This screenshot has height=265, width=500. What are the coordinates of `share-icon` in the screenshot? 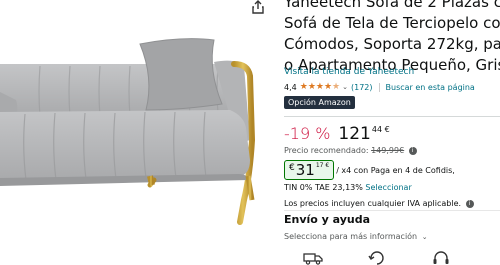 It's located at (258, 7).